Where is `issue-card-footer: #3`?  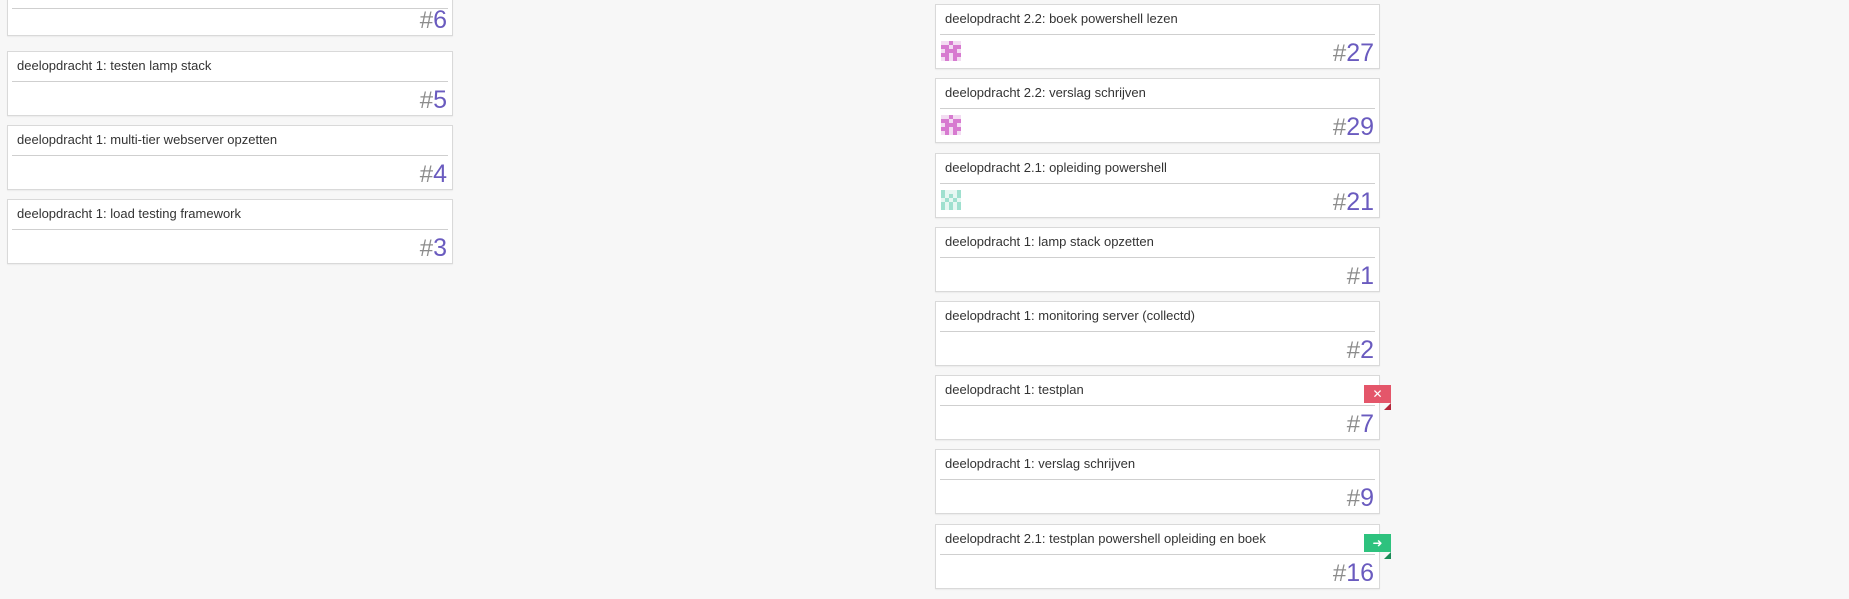 issue-card-footer: #3 is located at coordinates (230, 246).